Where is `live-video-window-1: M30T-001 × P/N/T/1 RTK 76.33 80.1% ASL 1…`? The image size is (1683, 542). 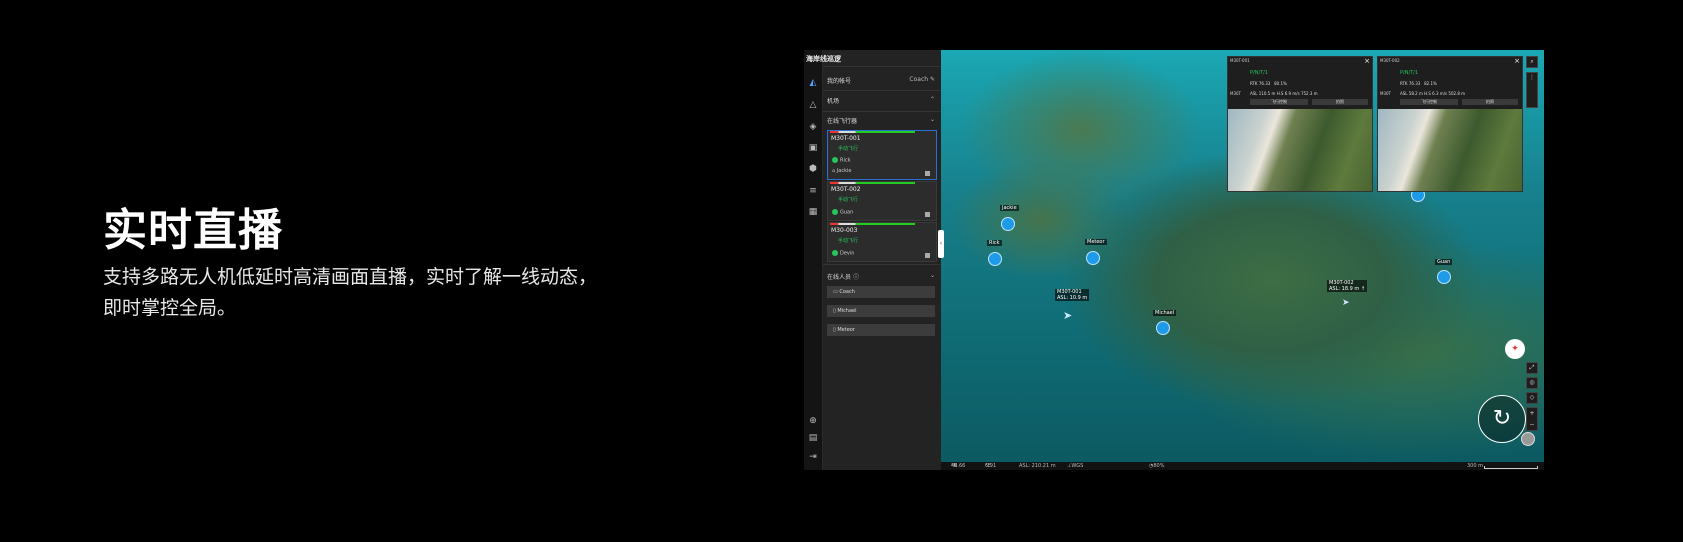 live-video-window-1: M30T-001 × P/N/T/1 RTK 76.33 80.1% ASL 1… is located at coordinates (1300, 124).